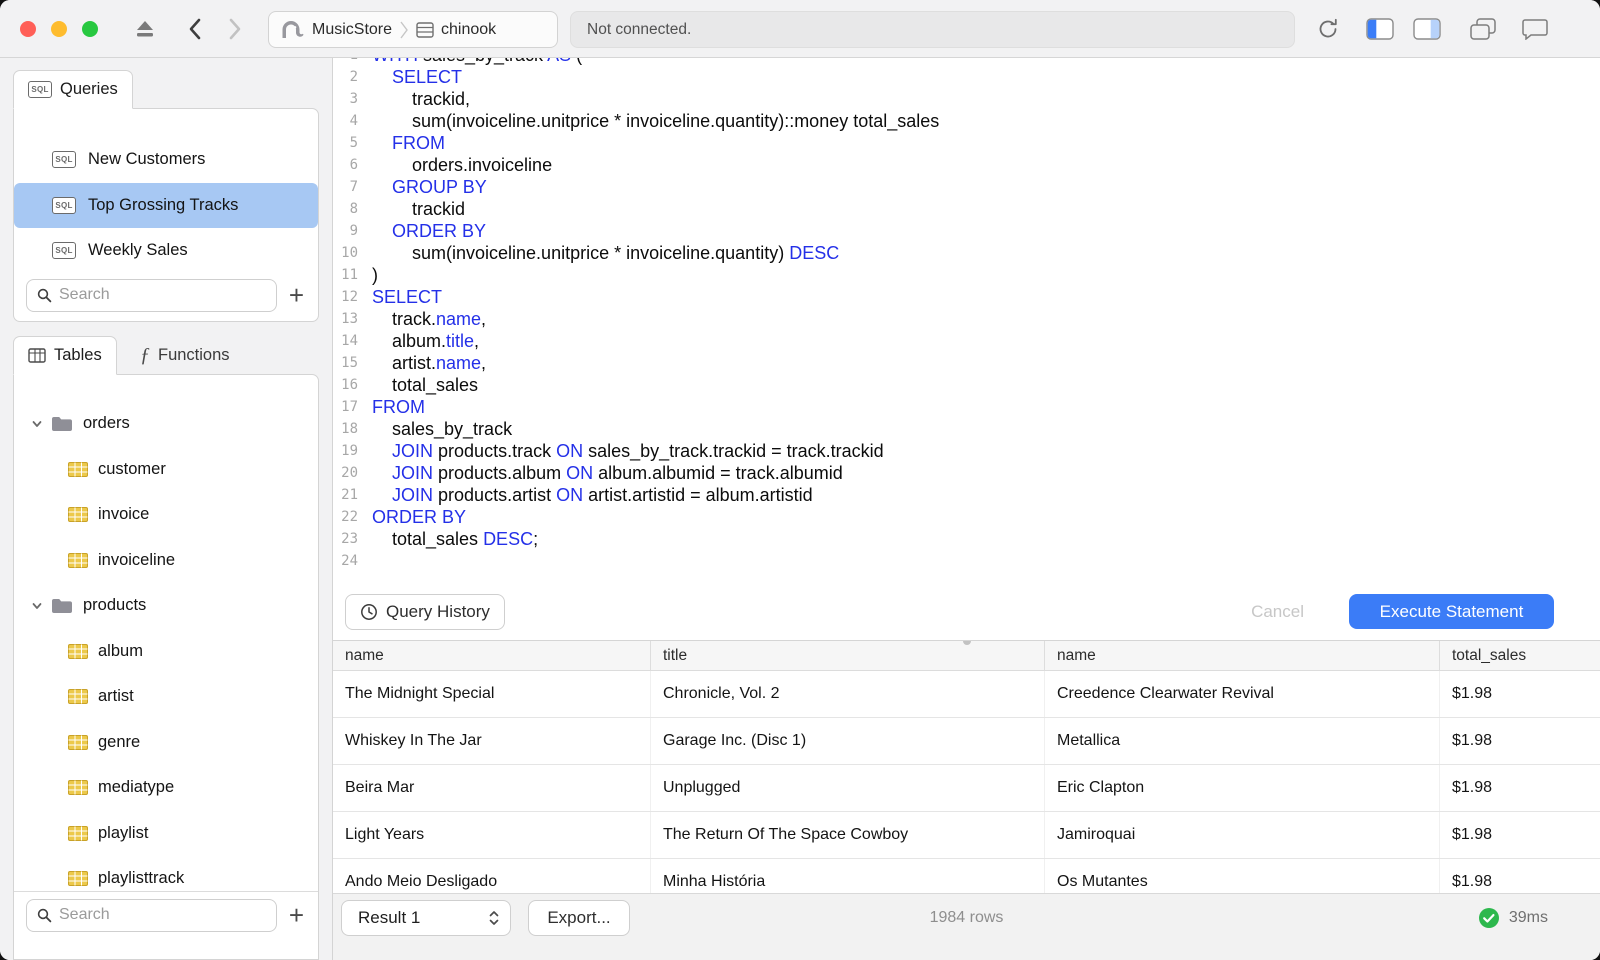  What do you see at coordinates (966, 429) in the screenshot?
I see `code-line: 18 sales_by_track` at bounding box center [966, 429].